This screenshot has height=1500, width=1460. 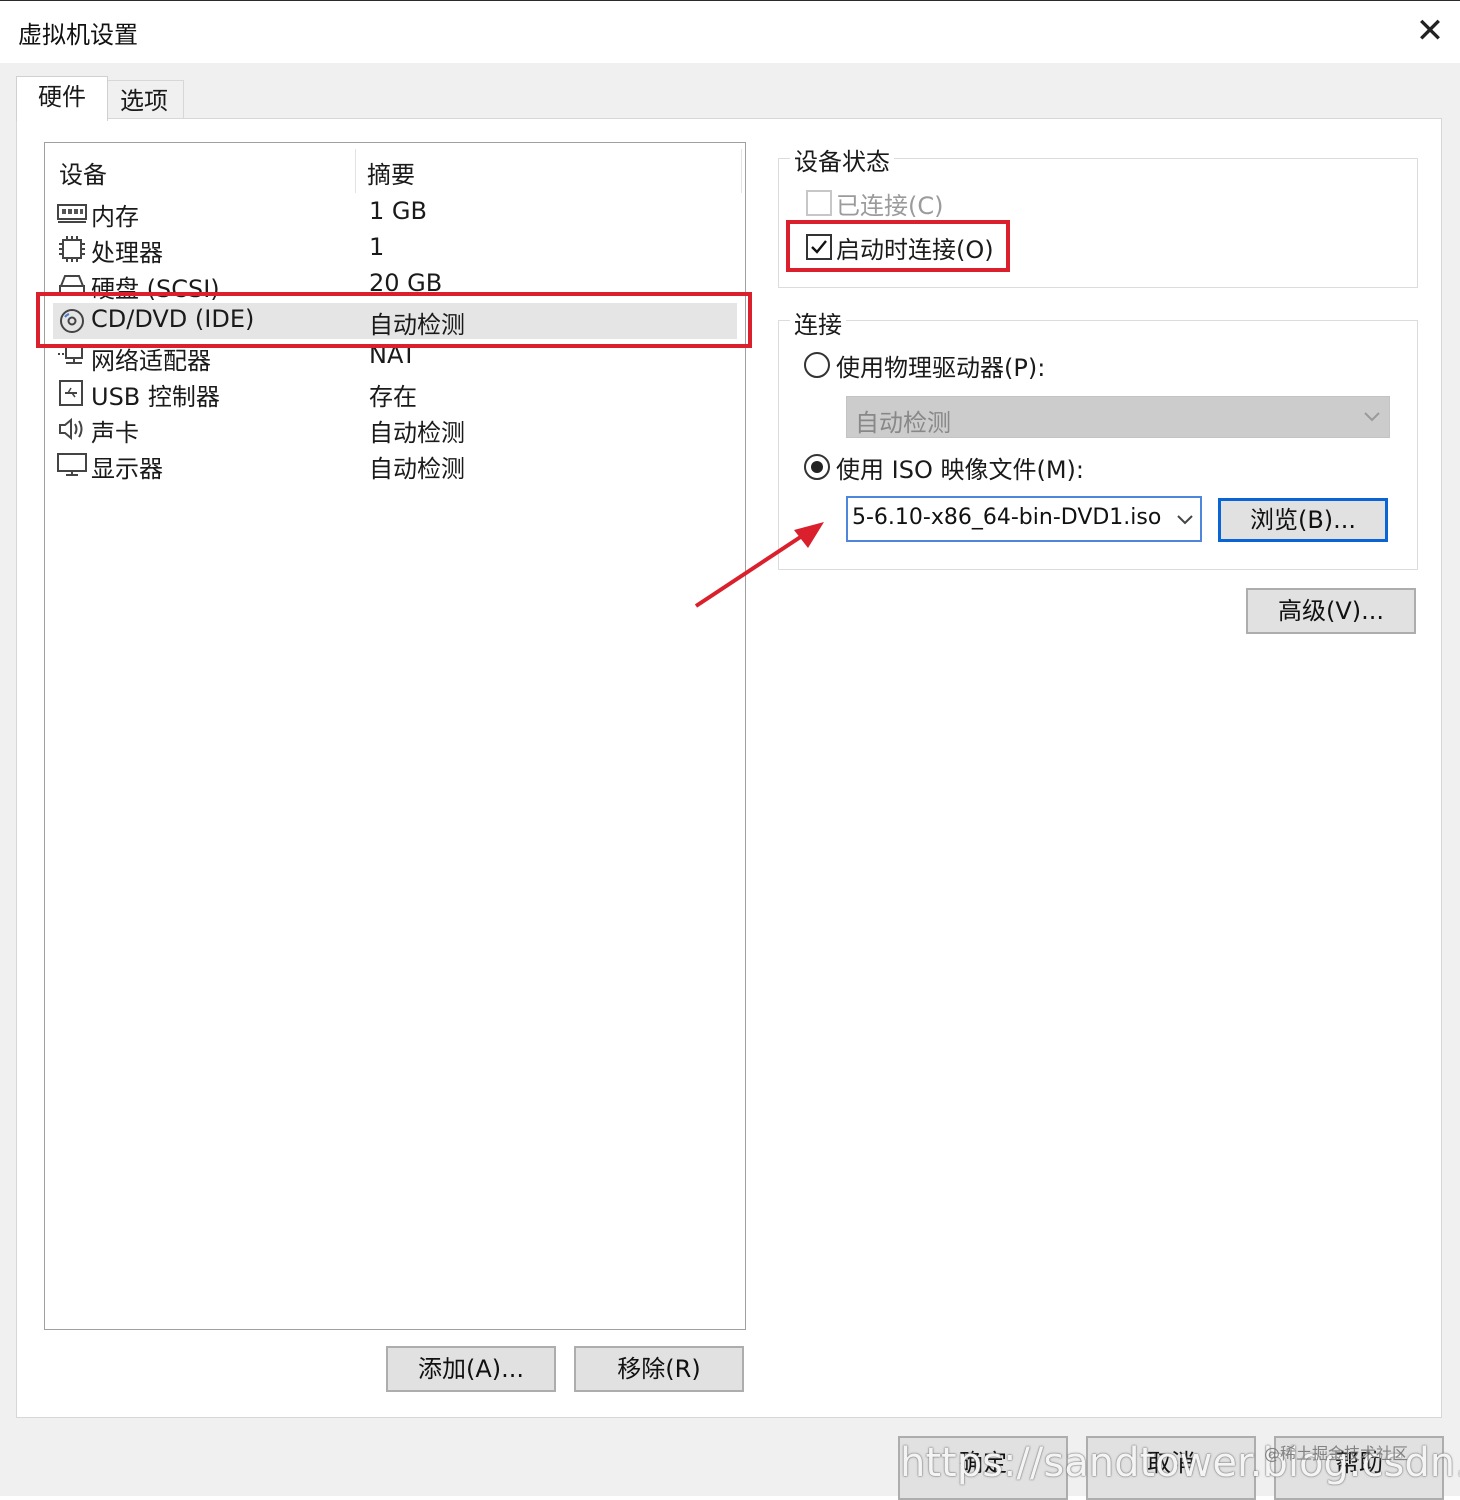 I want to click on usb-controller-icon, so click(x=71, y=393).